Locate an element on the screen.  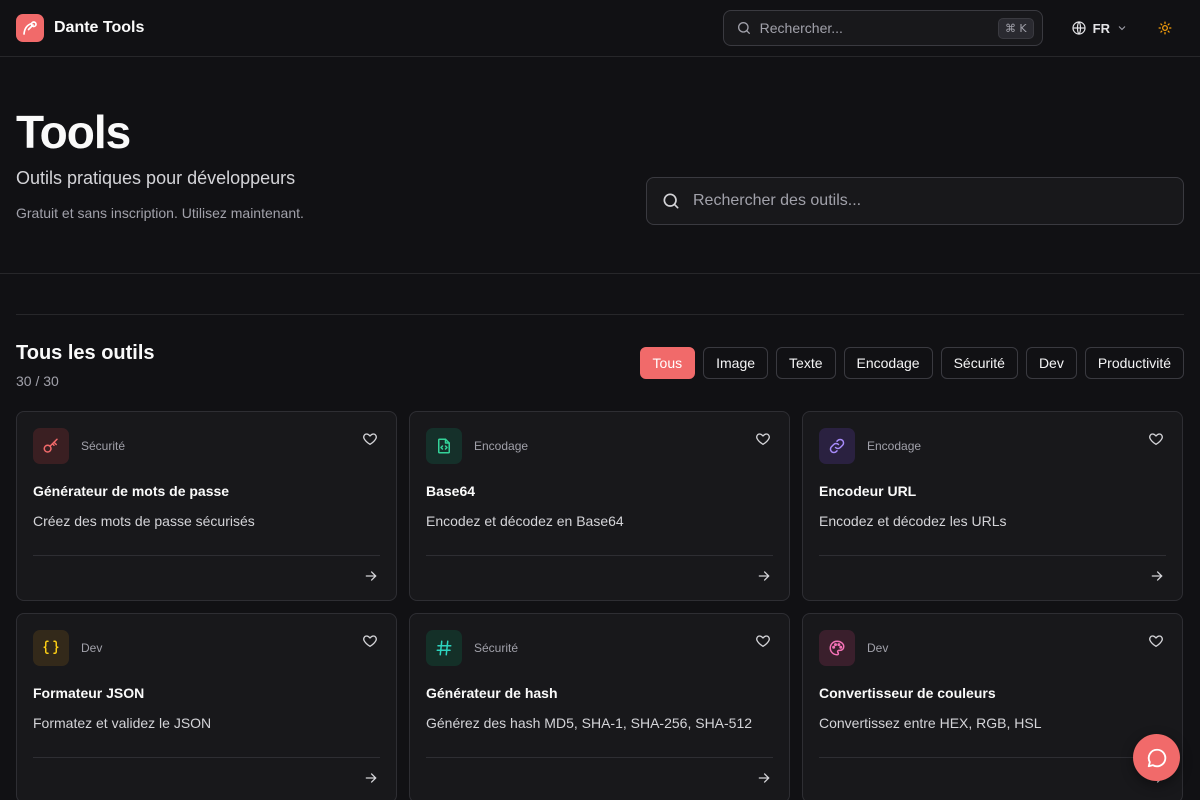
nav-actions: Rechercher... ⌘ K FR is located at coordinates (953, 28).